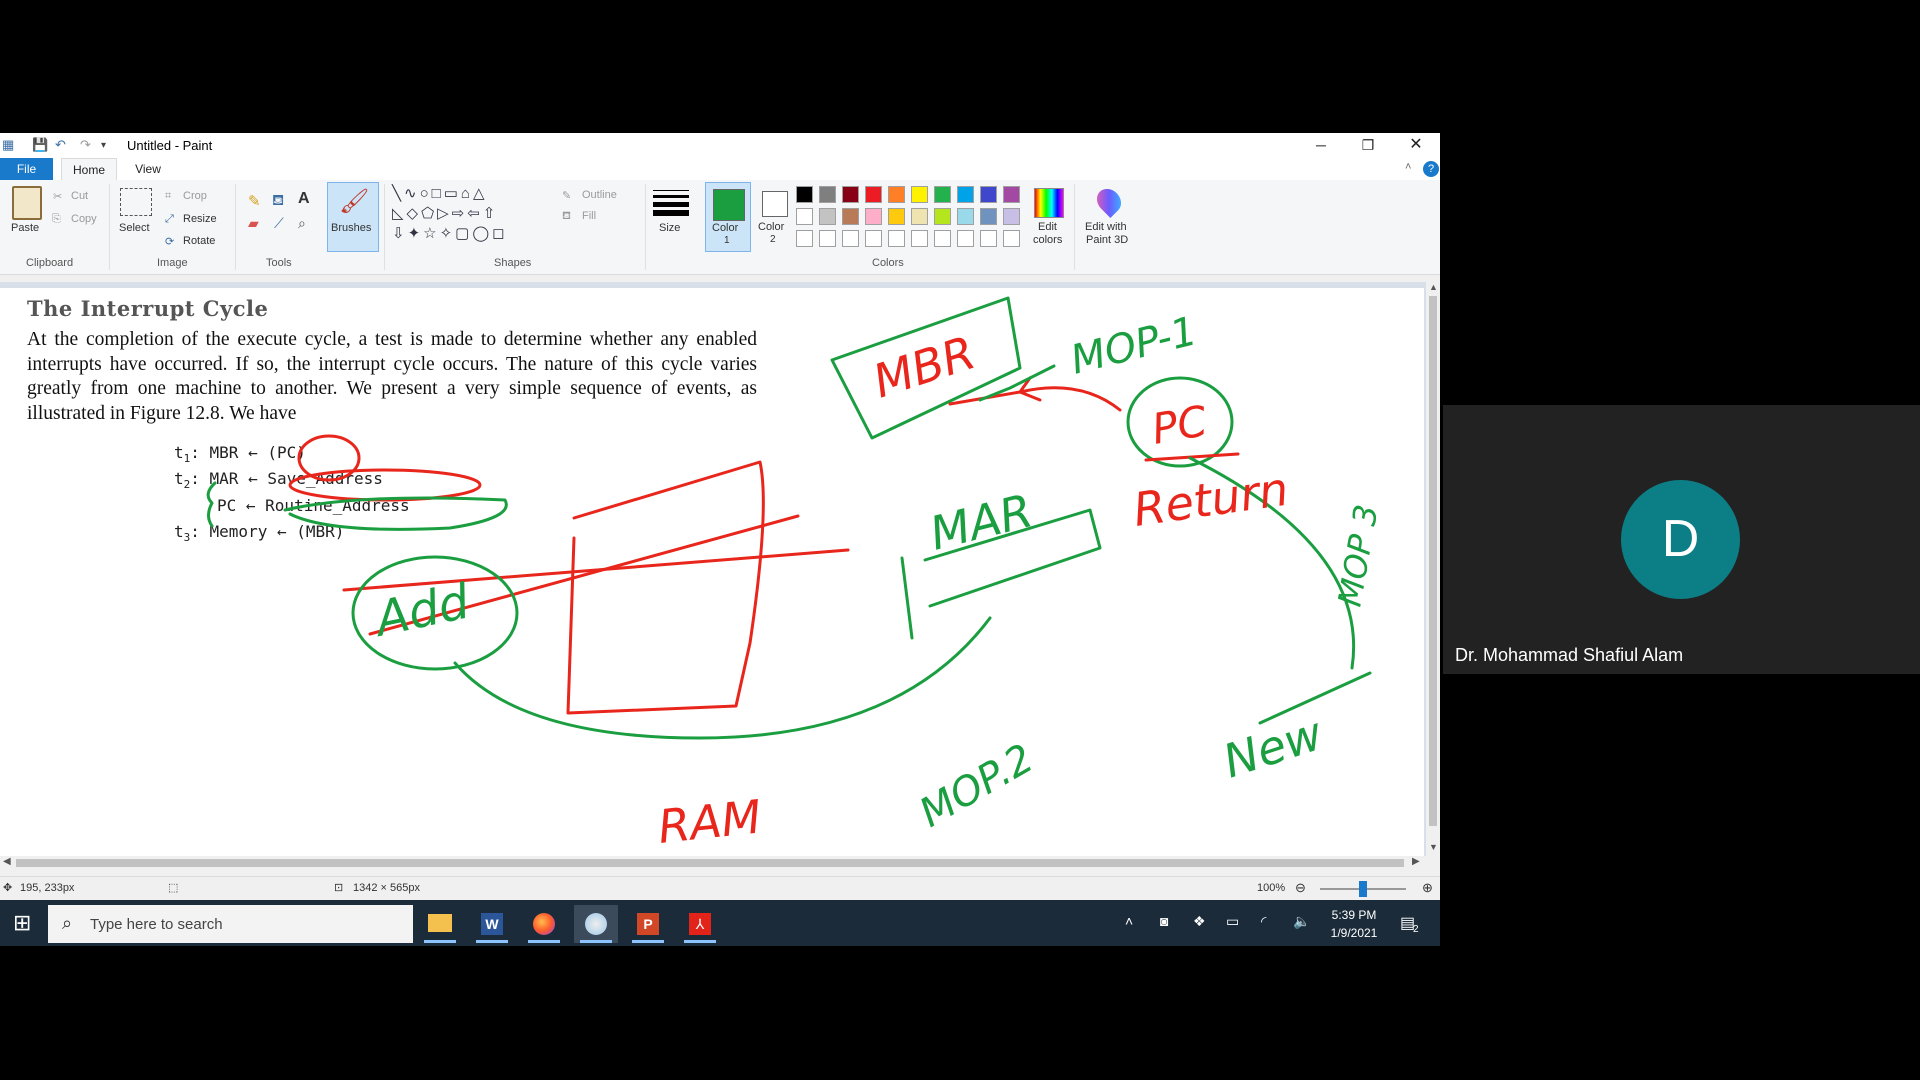 The image size is (1920, 1080). What do you see at coordinates (26, 169) in the screenshot?
I see `tab-file: File` at bounding box center [26, 169].